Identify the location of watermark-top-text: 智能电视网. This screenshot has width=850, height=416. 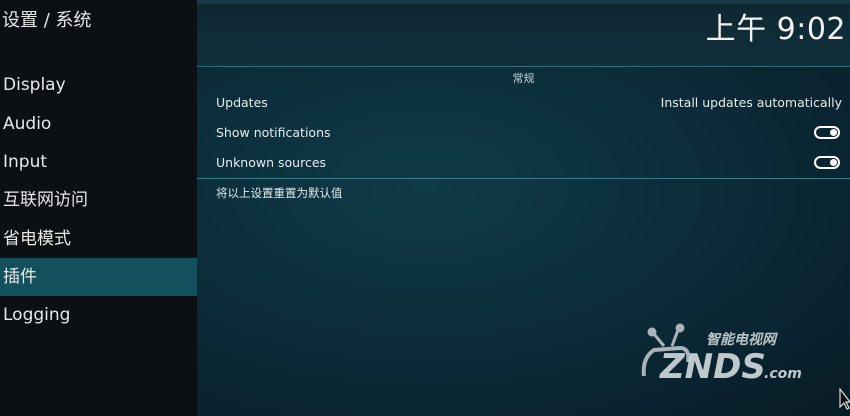
(742, 339).